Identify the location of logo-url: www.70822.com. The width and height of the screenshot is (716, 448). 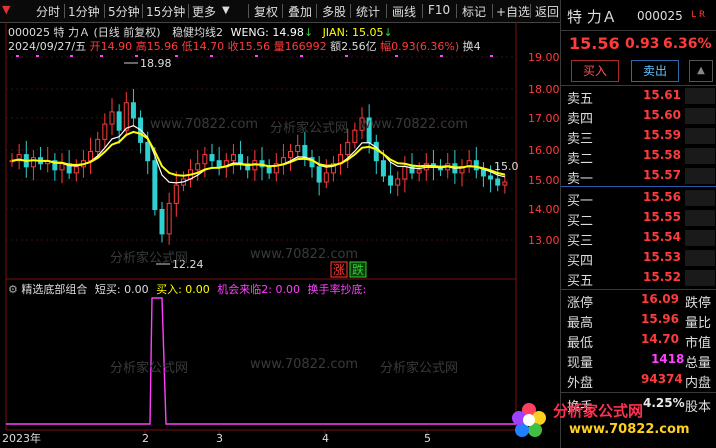
(629, 429).